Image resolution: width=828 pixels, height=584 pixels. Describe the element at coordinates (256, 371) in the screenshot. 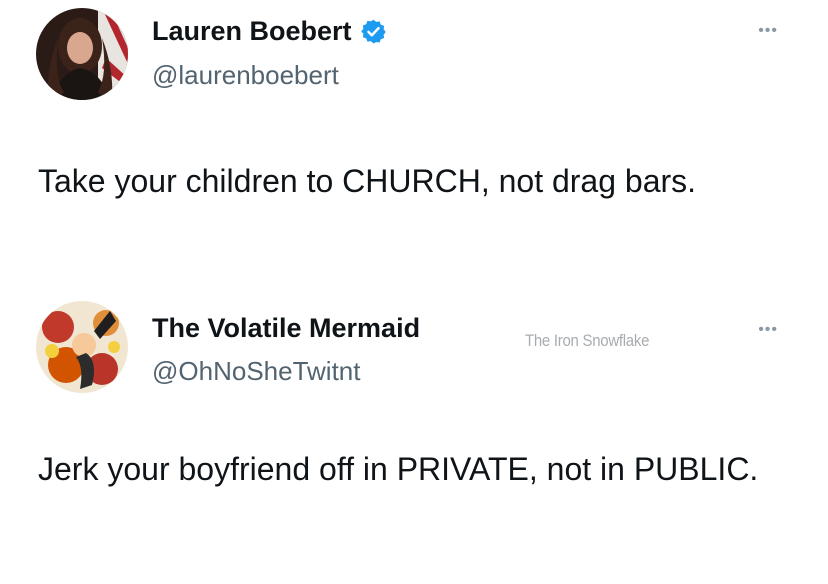

I see `author-handle: @OhNoSheTwitnt` at that location.